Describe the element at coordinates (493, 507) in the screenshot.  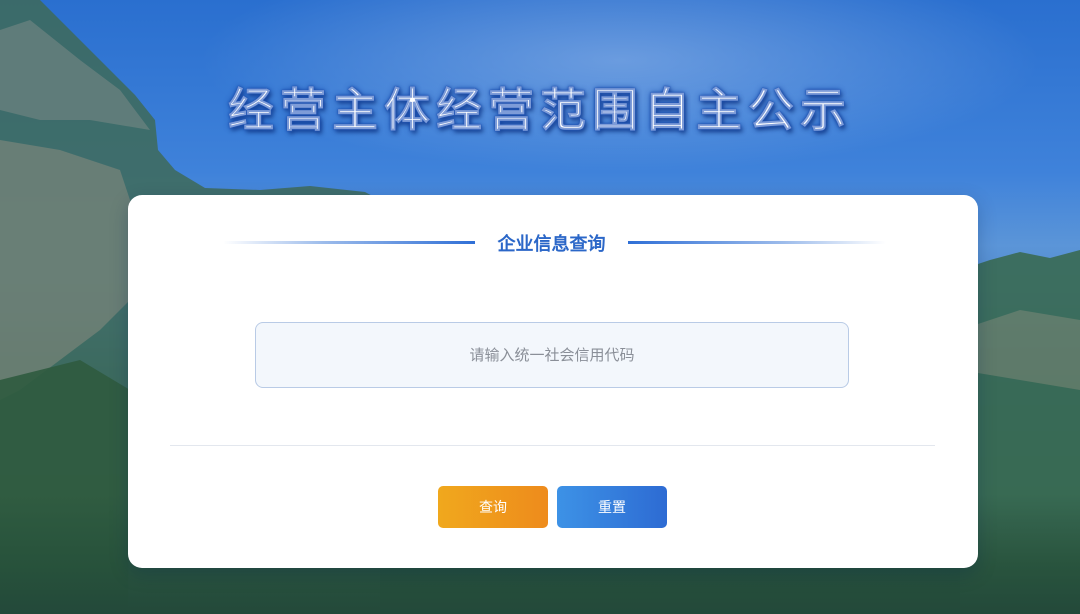
I see `query-button: 查询` at that location.